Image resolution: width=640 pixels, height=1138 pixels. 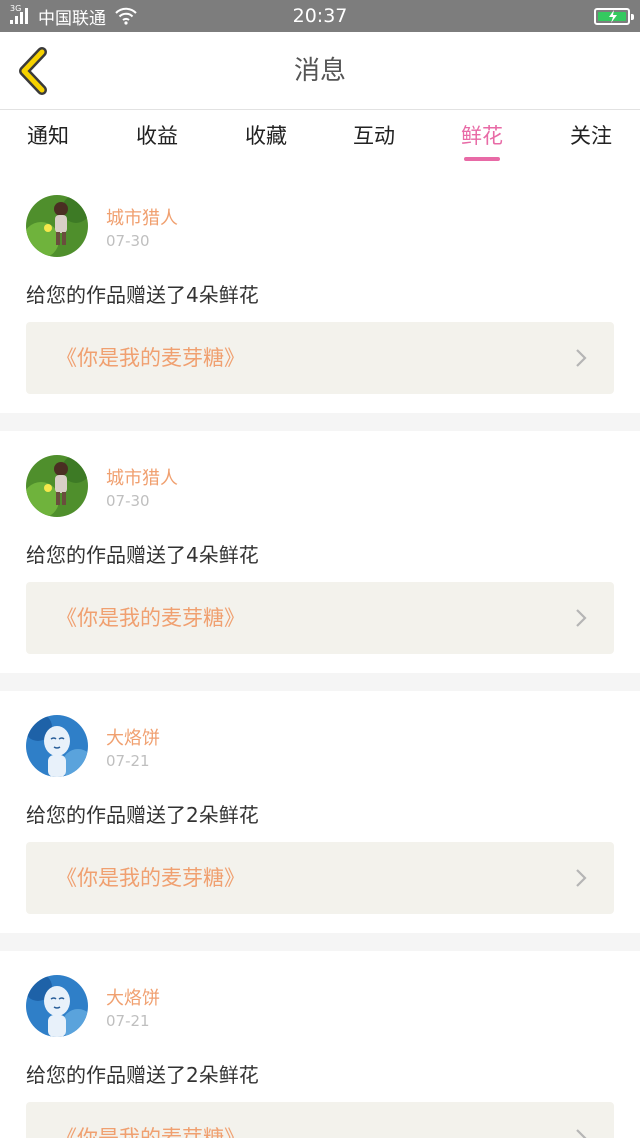 I want to click on tab-bar: 通知 收益 收藏 互动 鲜花 关注, so click(x=320, y=141).